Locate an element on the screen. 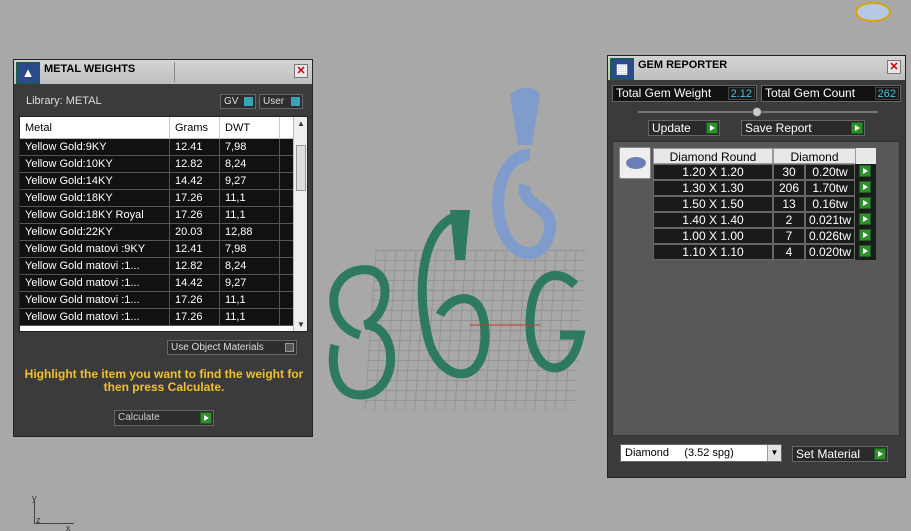  chevron-down-icon: ▼ is located at coordinates (774, 453).